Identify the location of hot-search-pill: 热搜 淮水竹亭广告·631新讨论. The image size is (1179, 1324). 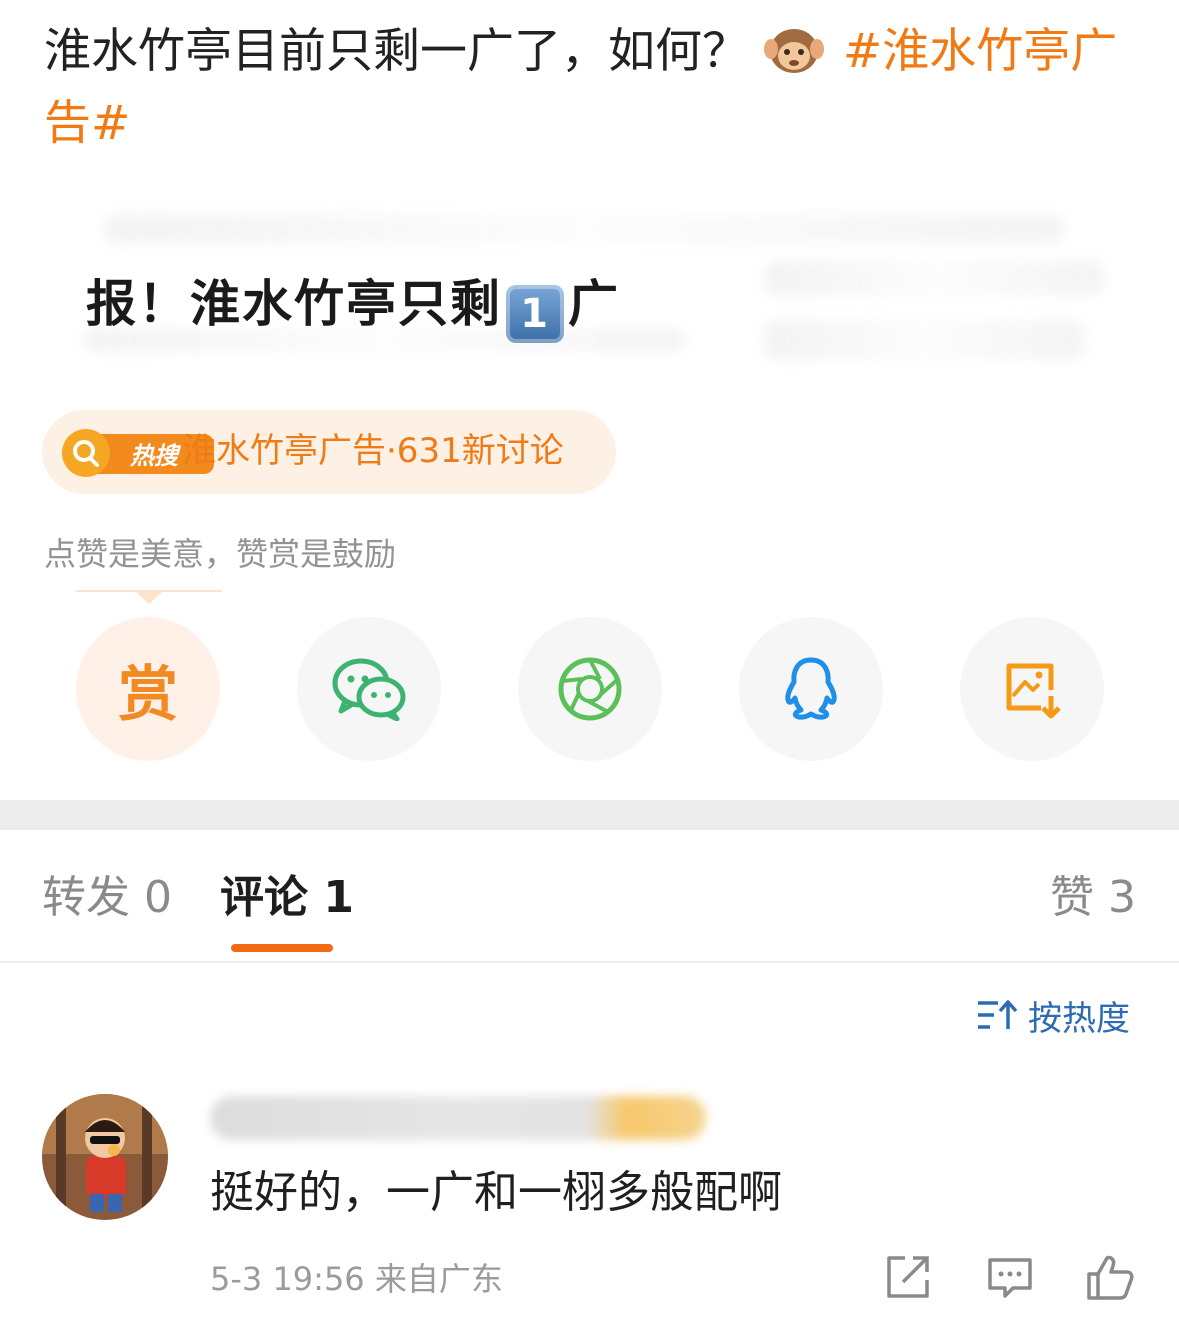
(329, 452).